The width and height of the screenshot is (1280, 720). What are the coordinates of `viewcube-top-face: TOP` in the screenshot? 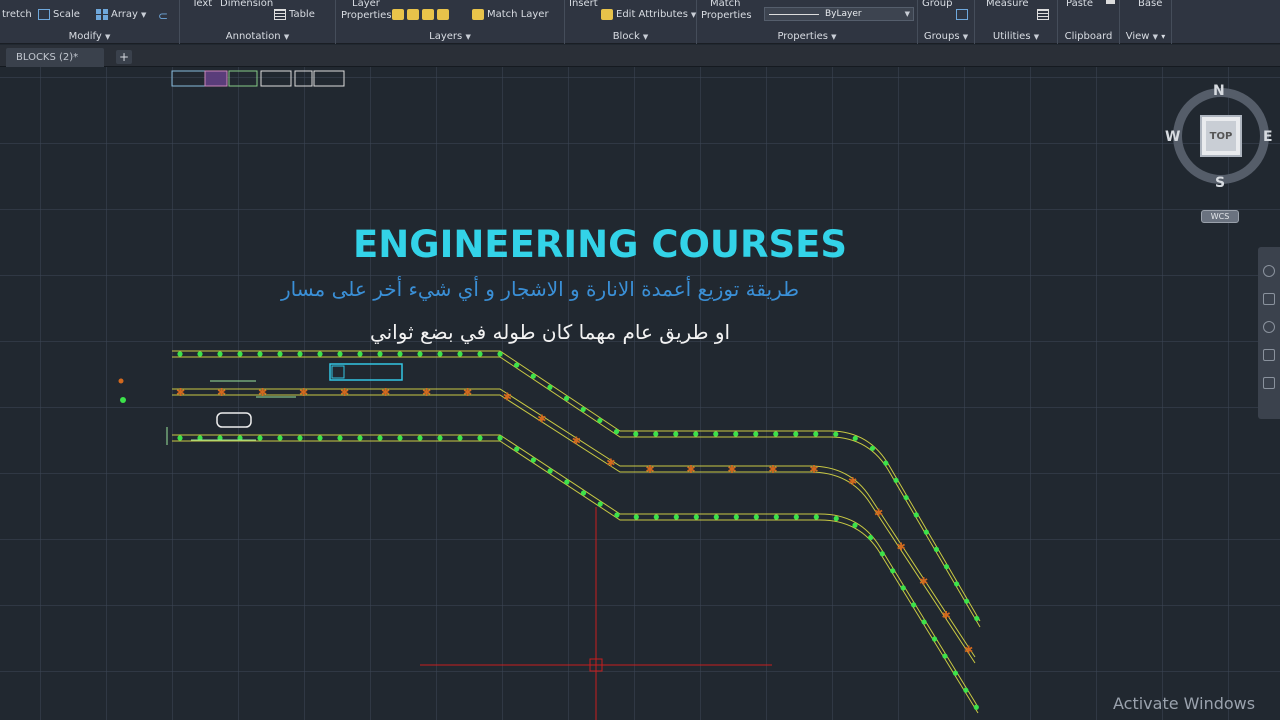 It's located at (1221, 136).